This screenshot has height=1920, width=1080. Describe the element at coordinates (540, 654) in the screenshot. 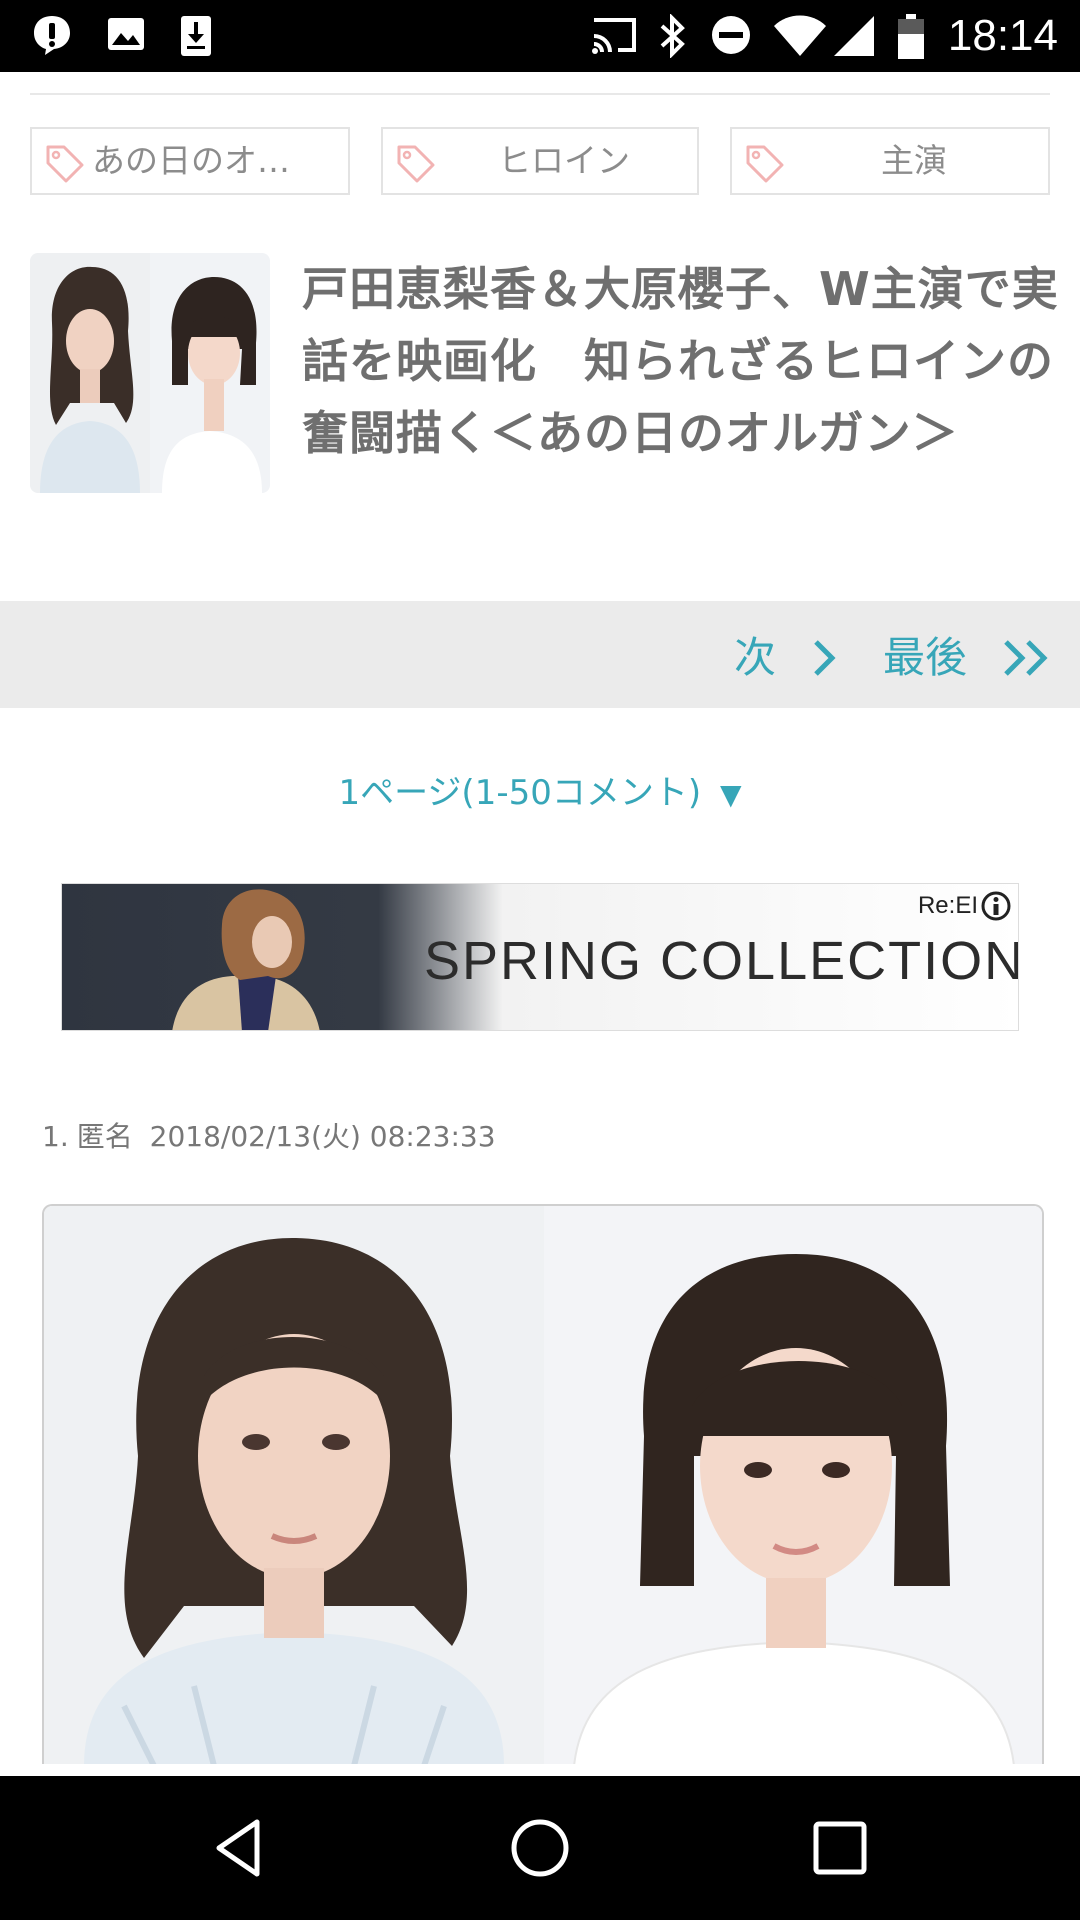

I see `pager-bar: 次 最後` at that location.